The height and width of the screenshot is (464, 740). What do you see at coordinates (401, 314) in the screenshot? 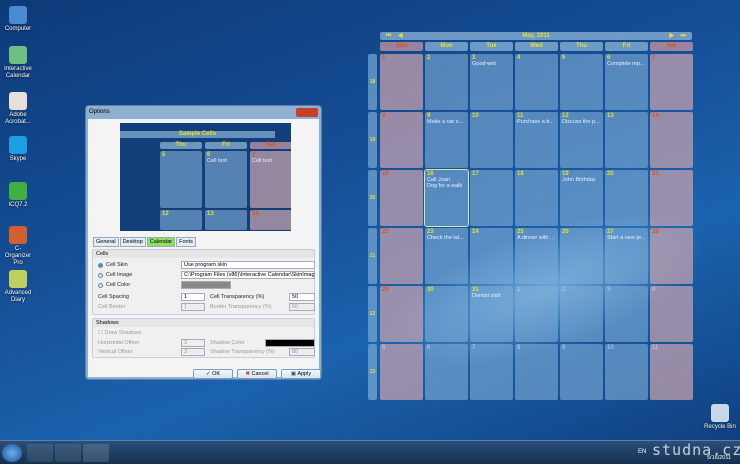
I see `calendar-cell: 29` at bounding box center [401, 314].